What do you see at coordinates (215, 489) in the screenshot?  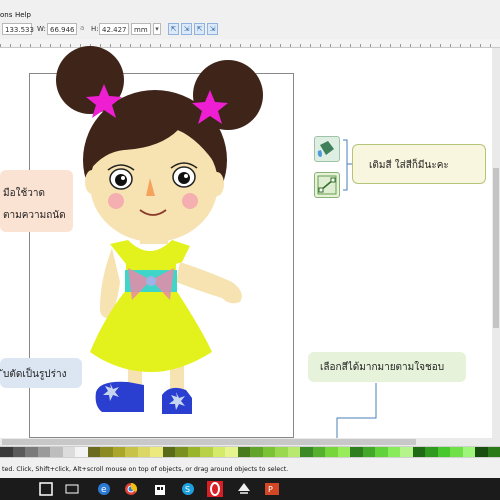 I see `opera-icon` at bounding box center [215, 489].